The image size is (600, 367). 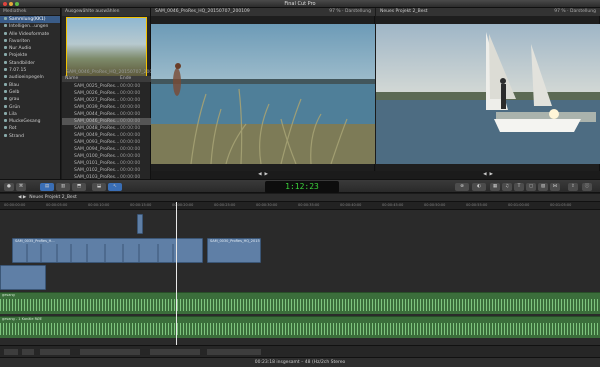 I want to click on library-item: Alle Videoformate, so click(x=30, y=34).